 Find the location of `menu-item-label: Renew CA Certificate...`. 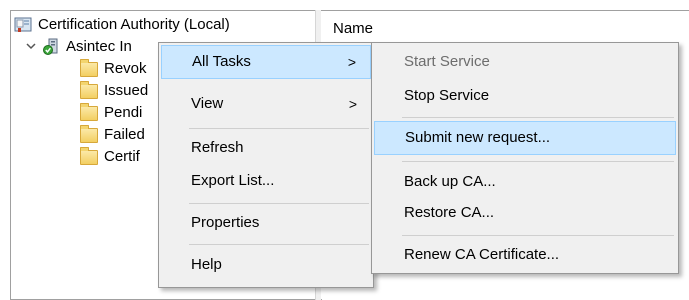

menu-item-label: Renew CA Certificate... is located at coordinates (482, 254).